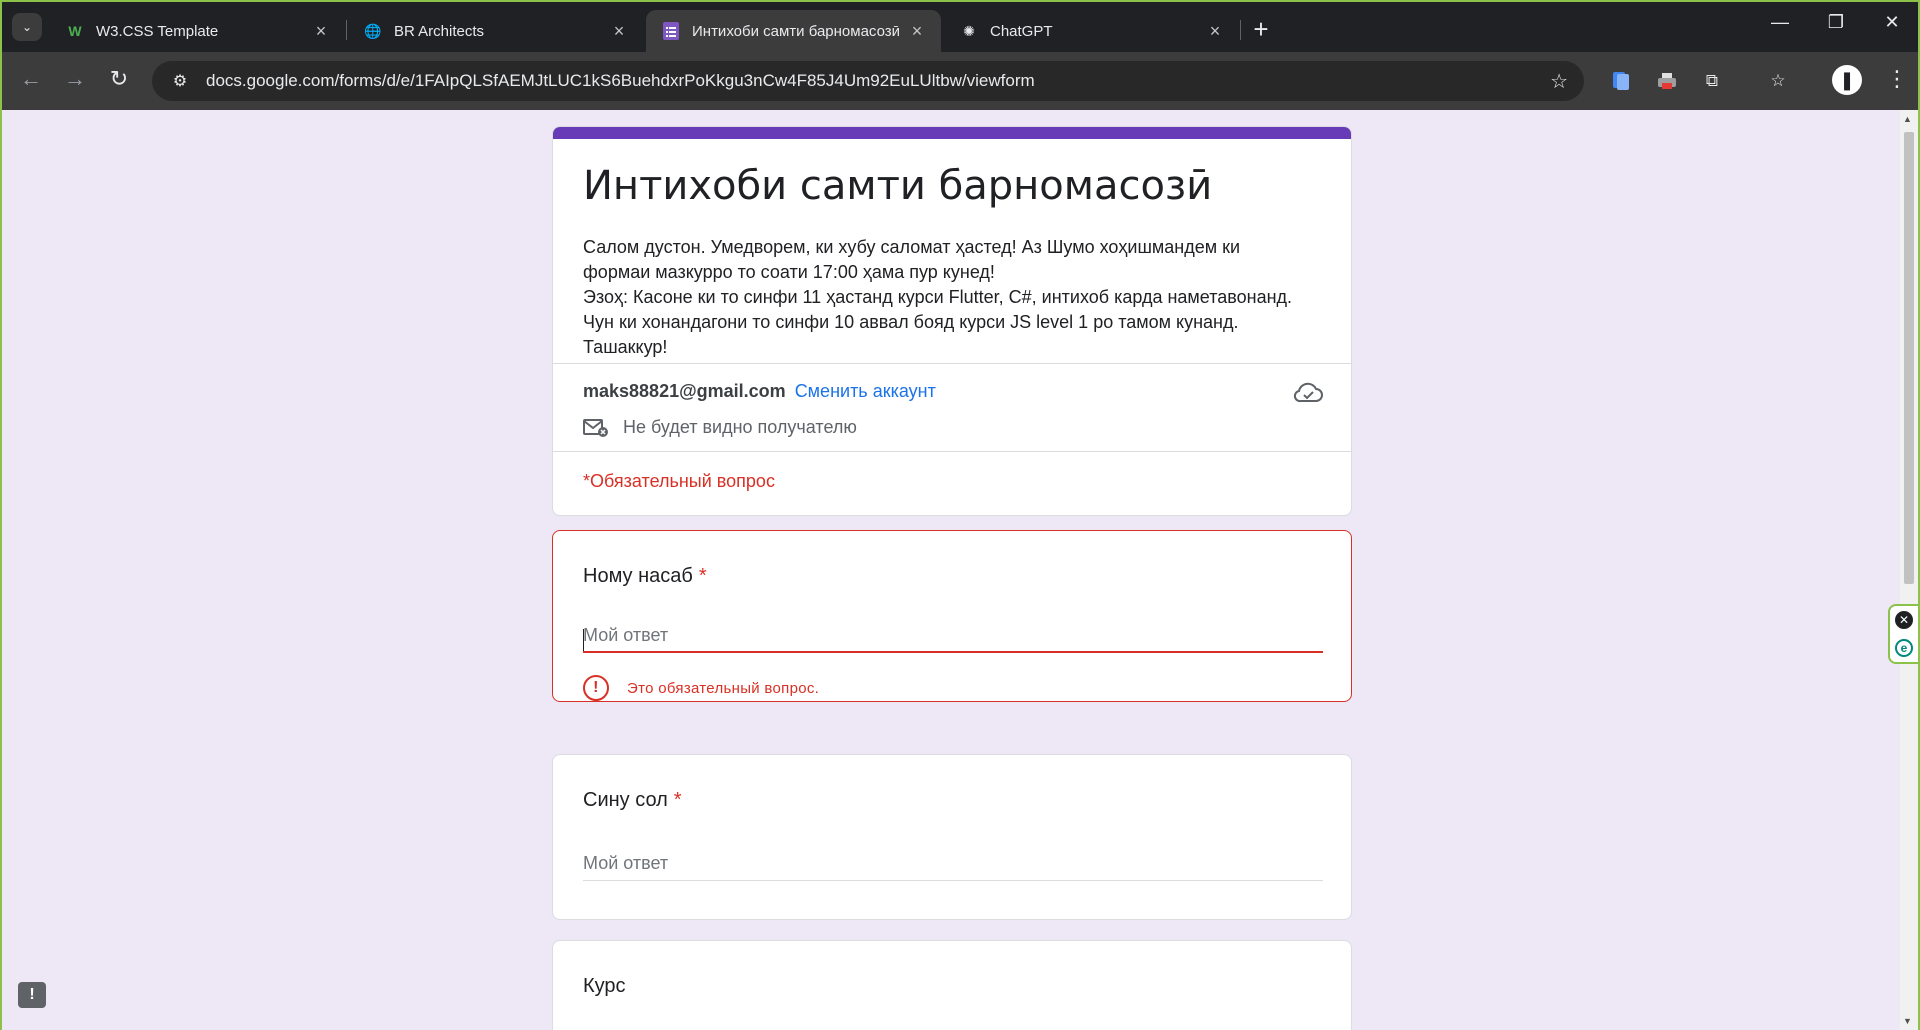 The height and width of the screenshot is (1030, 1920). I want to click on reload-icon: ↻, so click(119, 79).